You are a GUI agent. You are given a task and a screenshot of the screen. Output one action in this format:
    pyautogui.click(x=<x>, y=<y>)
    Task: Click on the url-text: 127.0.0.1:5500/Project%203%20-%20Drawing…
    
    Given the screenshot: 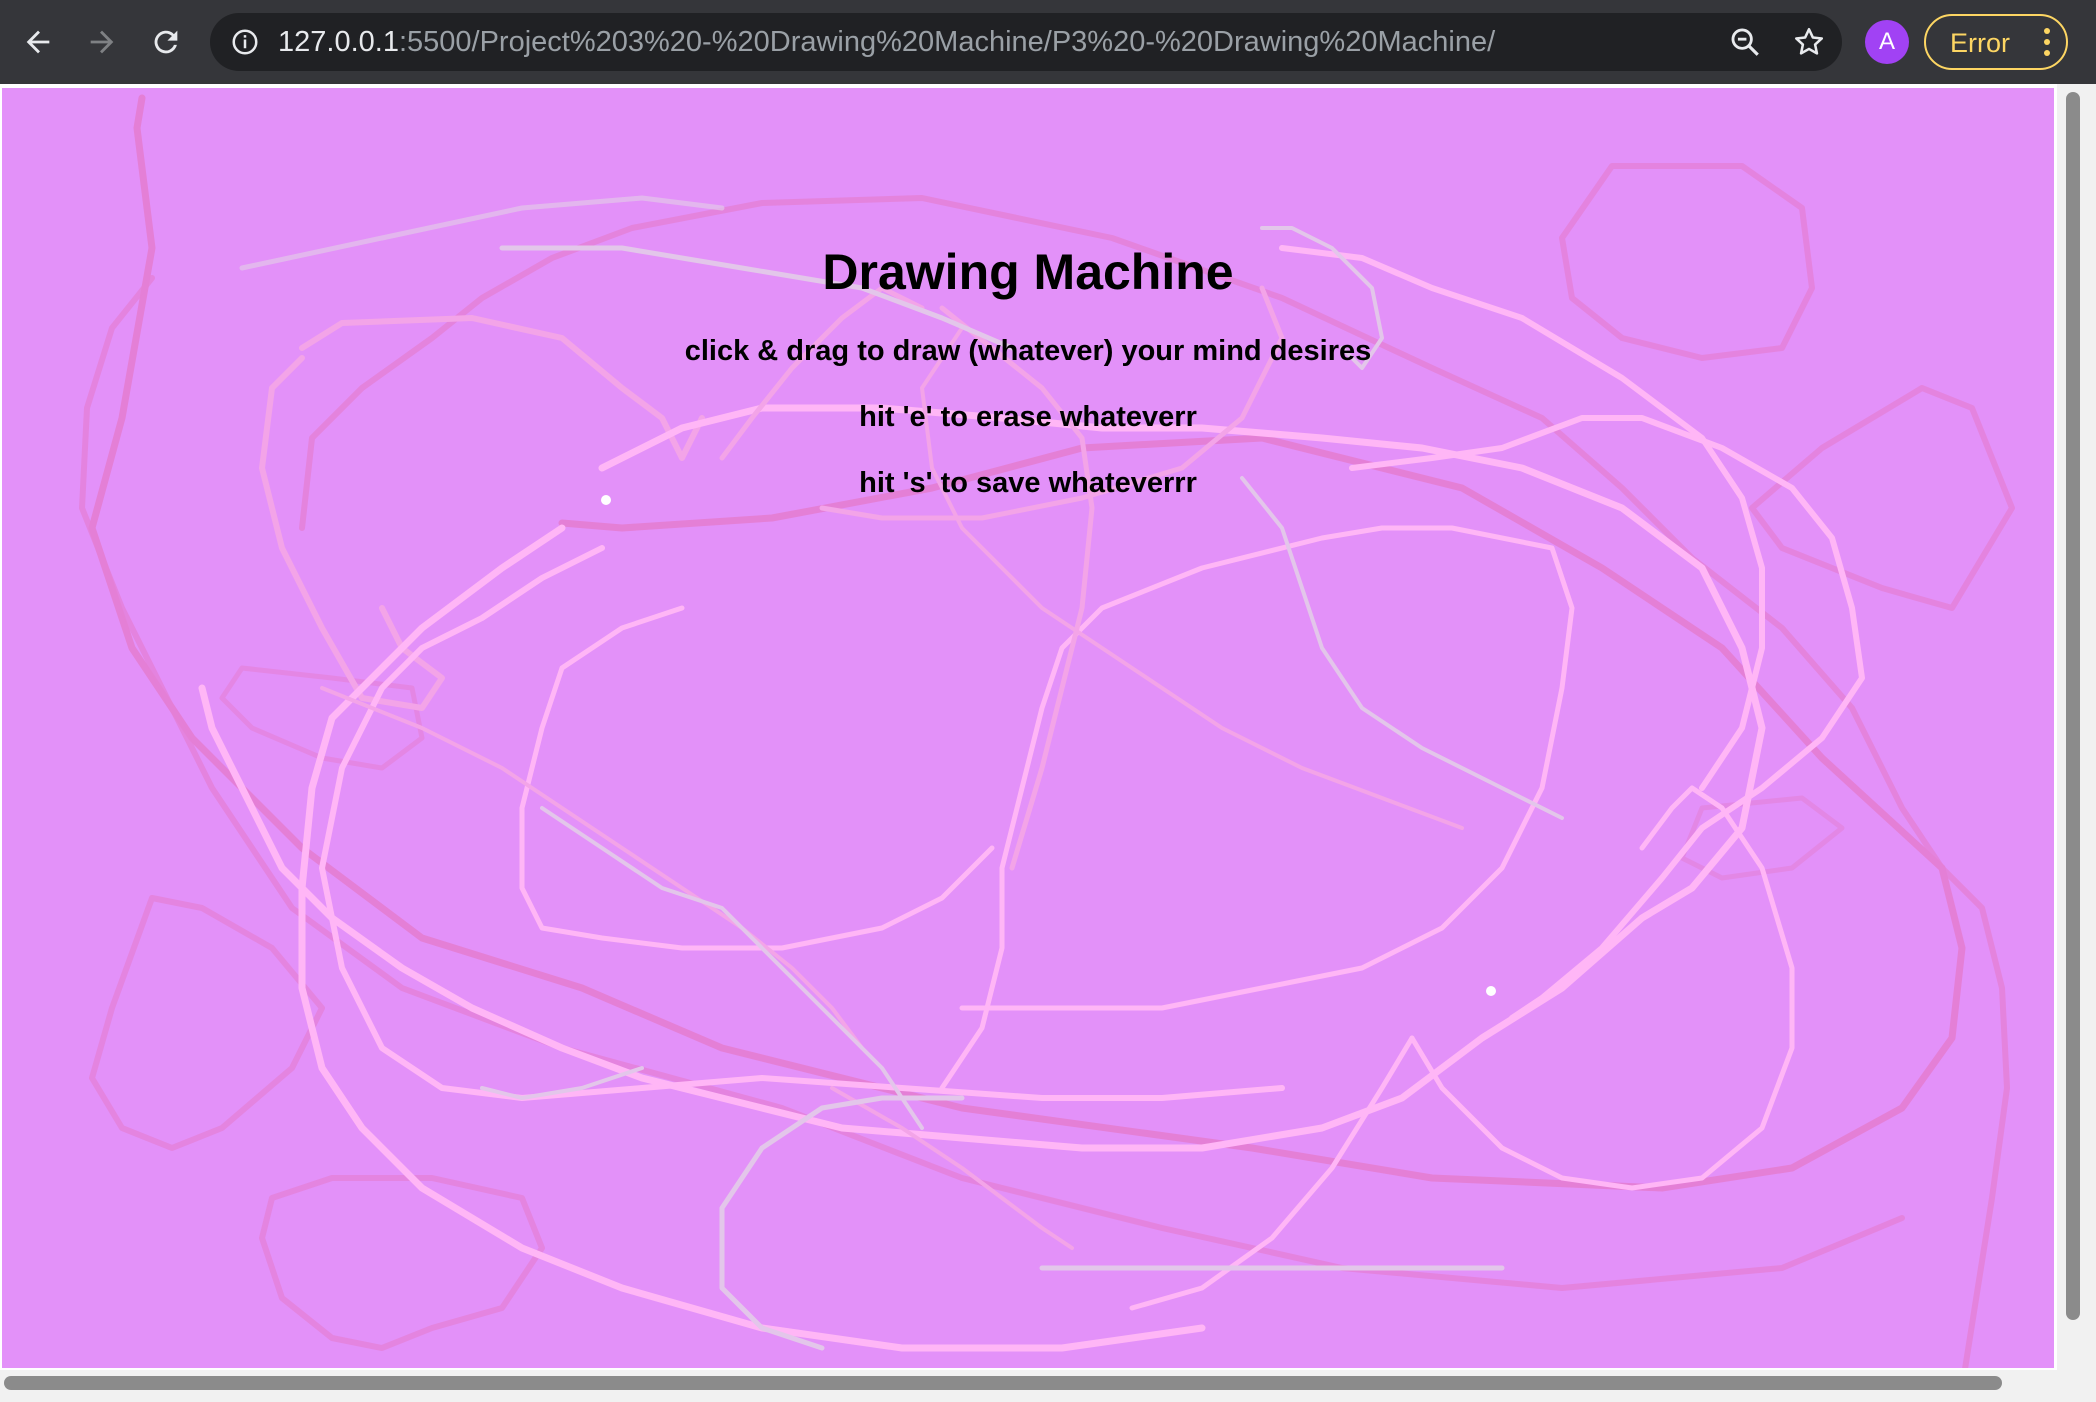 What is the action you would take?
    pyautogui.click(x=886, y=42)
    